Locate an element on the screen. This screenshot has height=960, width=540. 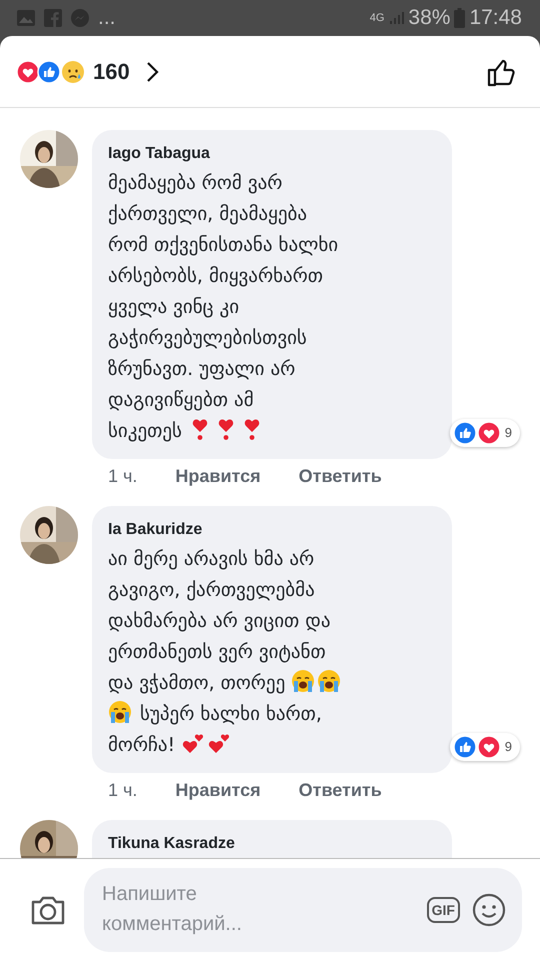
sad-face-icon is located at coordinates (73, 72).